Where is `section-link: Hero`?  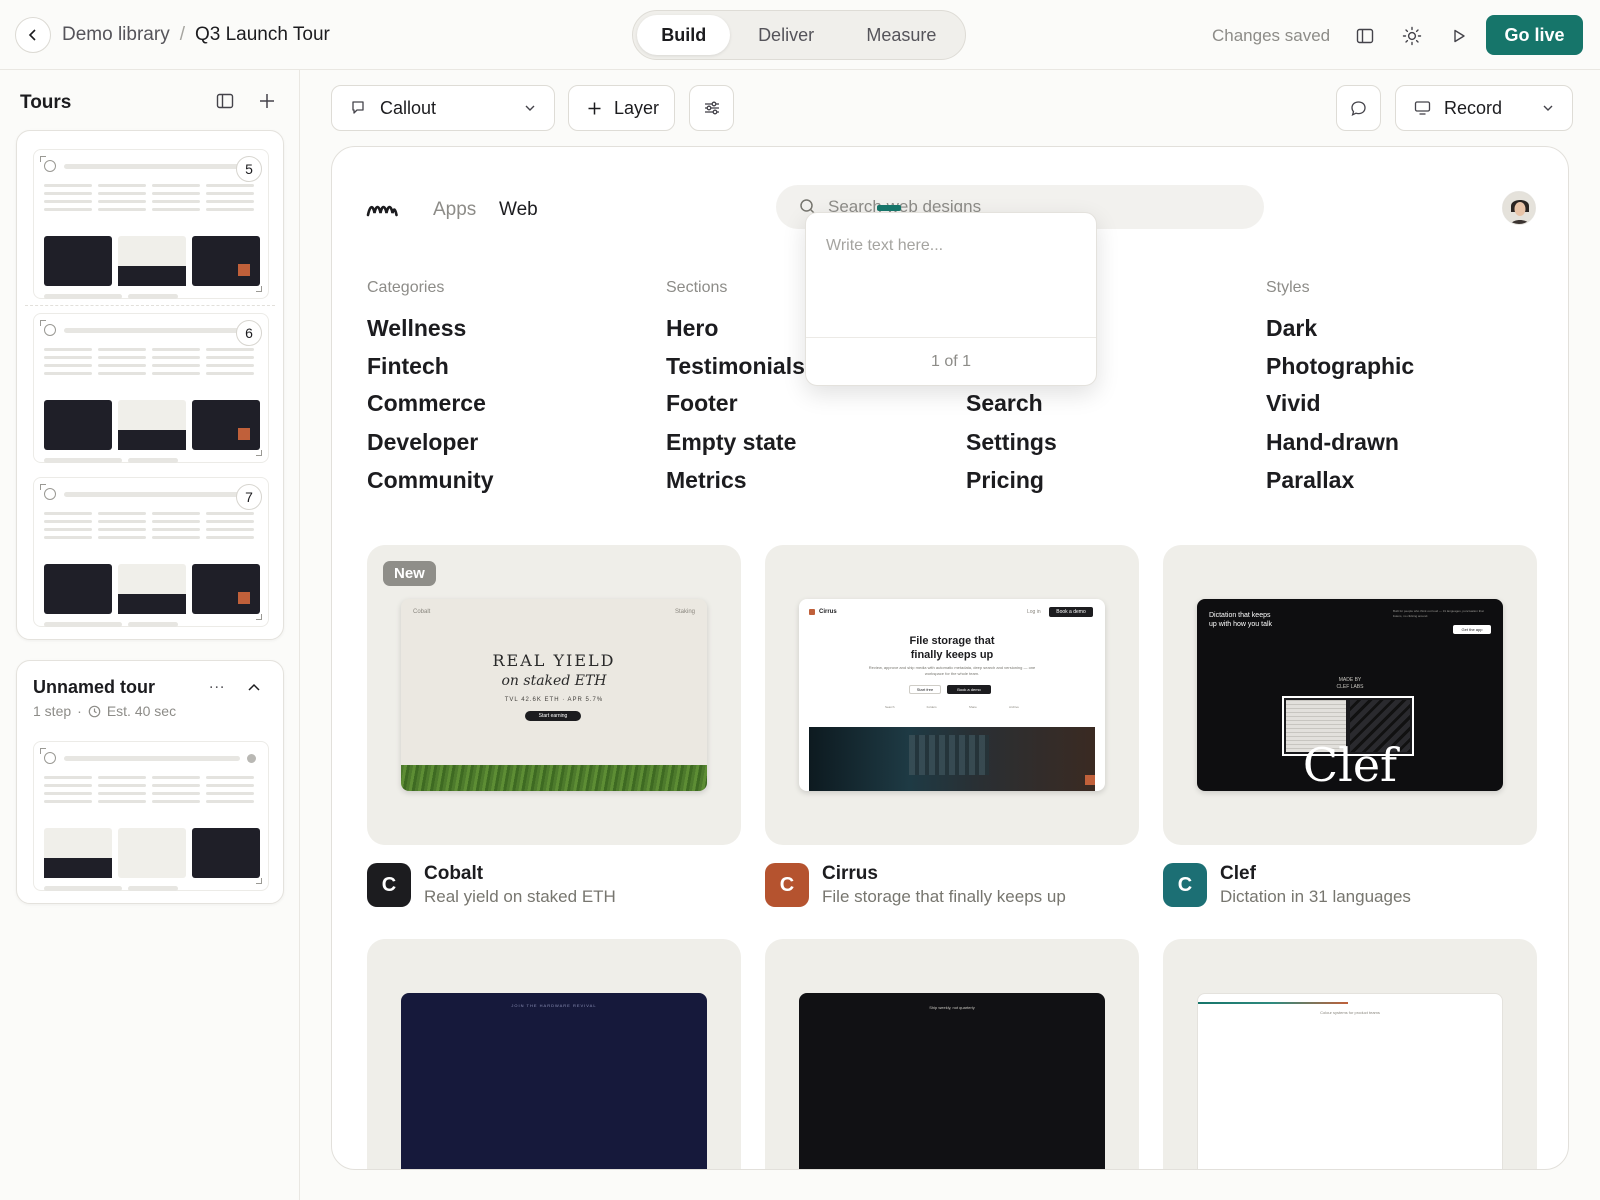 section-link: Hero is located at coordinates (692, 328).